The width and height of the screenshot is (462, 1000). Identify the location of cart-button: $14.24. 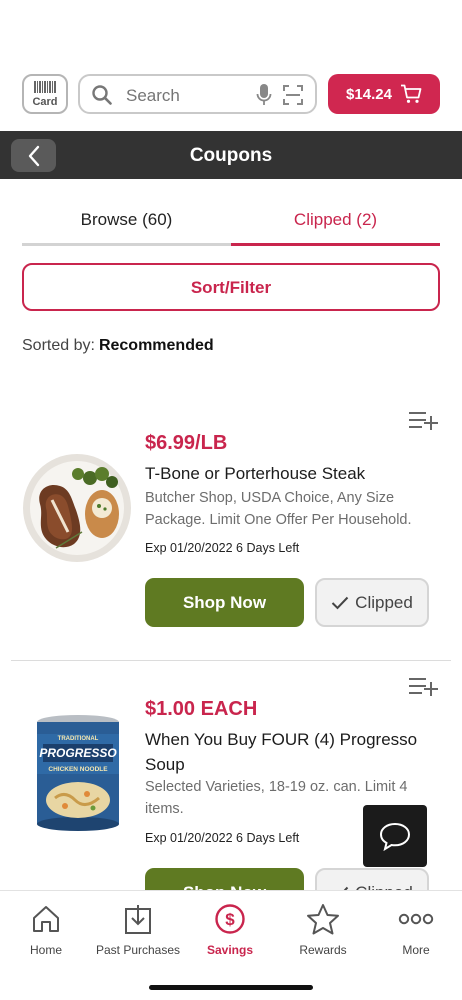
(384, 94).